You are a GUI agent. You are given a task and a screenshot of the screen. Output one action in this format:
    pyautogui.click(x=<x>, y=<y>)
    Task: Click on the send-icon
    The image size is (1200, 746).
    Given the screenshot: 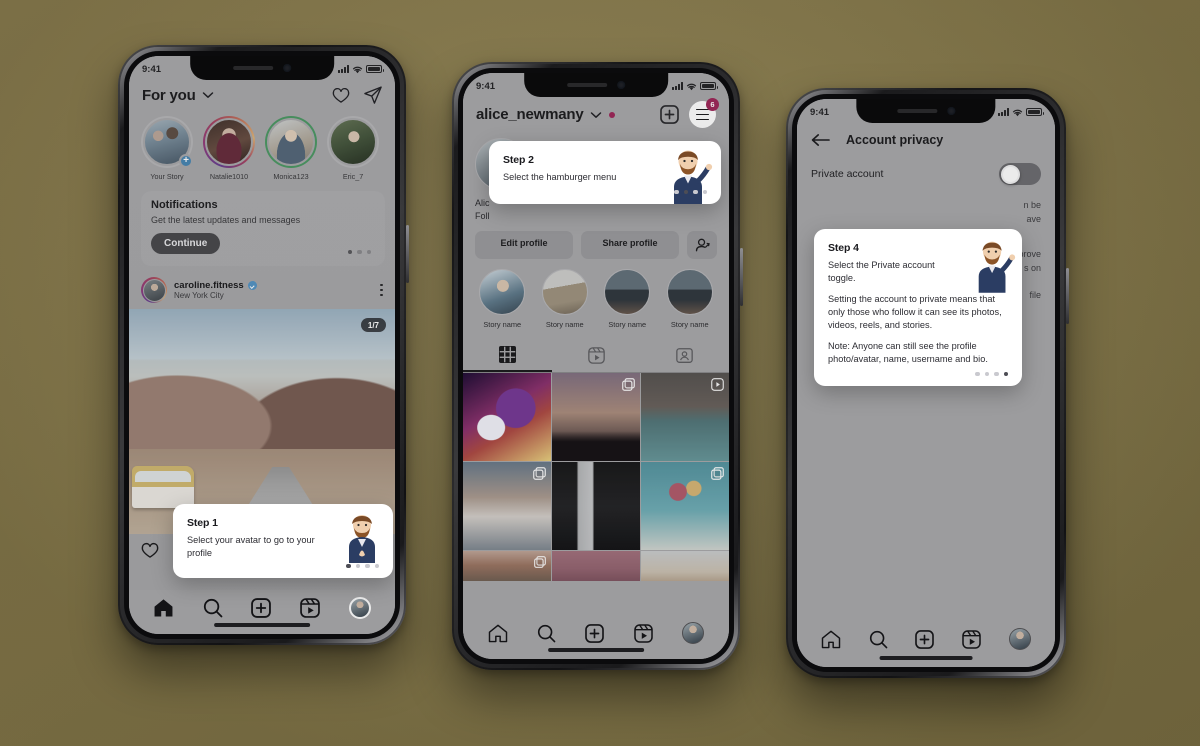 What is the action you would take?
    pyautogui.click(x=373, y=95)
    